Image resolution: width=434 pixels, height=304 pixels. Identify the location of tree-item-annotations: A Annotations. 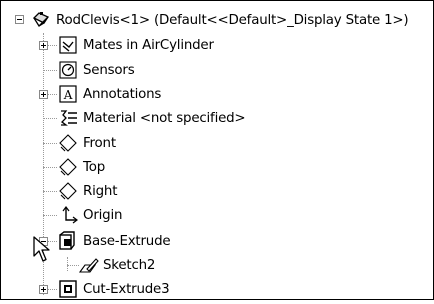
(109, 94).